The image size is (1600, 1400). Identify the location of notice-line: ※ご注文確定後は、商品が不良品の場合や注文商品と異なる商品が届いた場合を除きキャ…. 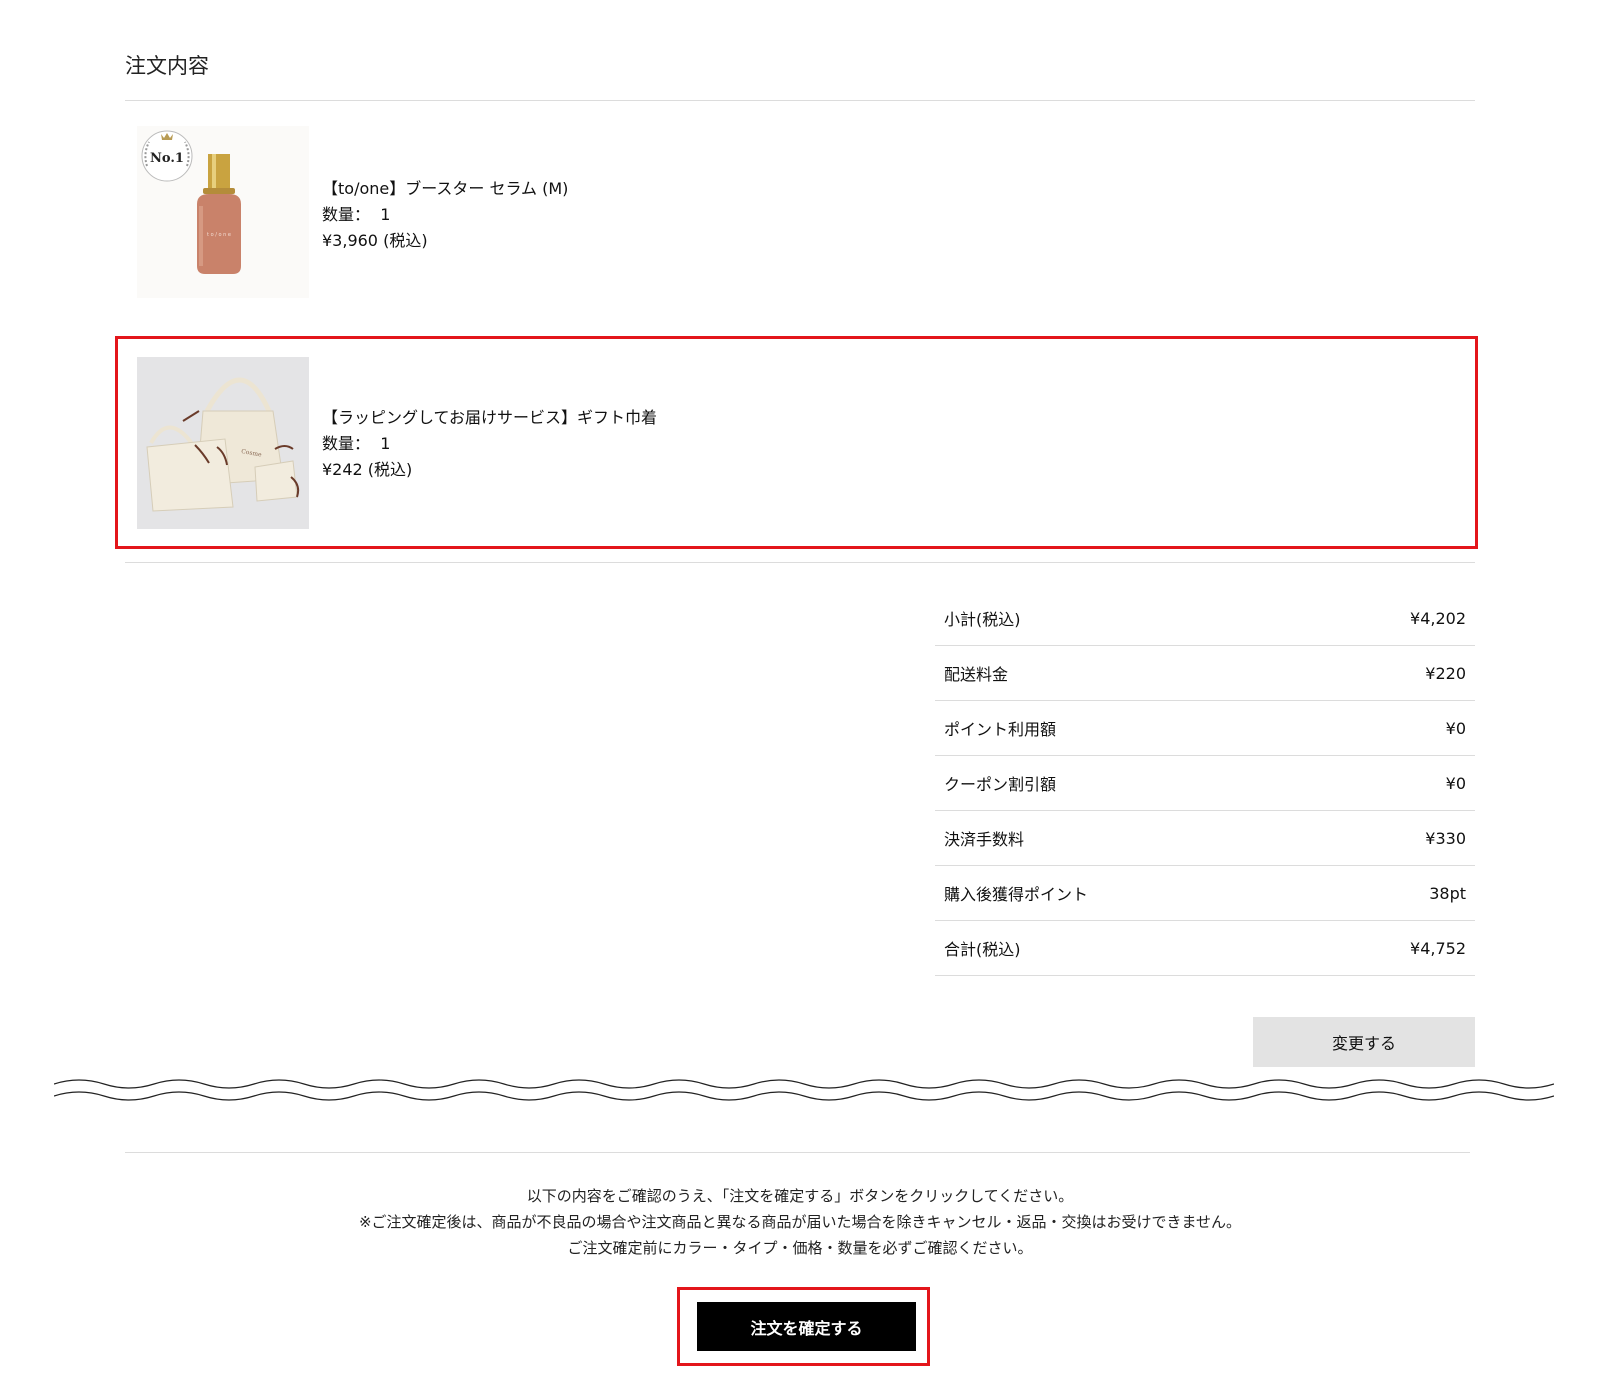
(800, 1222).